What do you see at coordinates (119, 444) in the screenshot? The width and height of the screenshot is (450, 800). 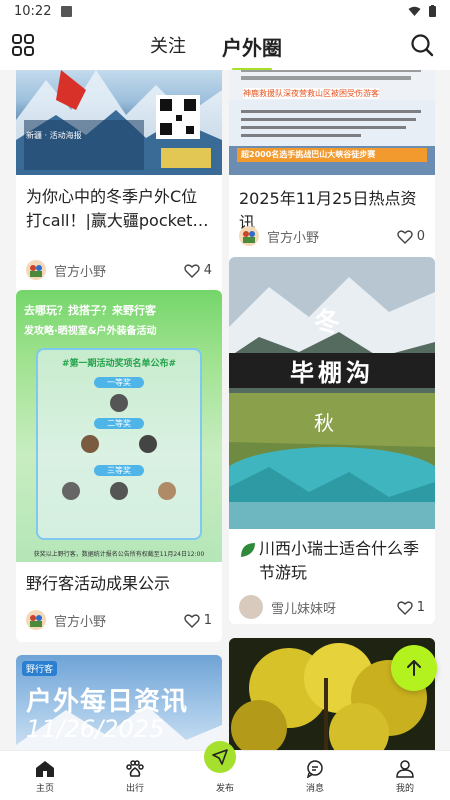 I see `prize-board: #第一期活动奖项名单公布# 一等奖 二等奖 三等奖` at bounding box center [119, 444].